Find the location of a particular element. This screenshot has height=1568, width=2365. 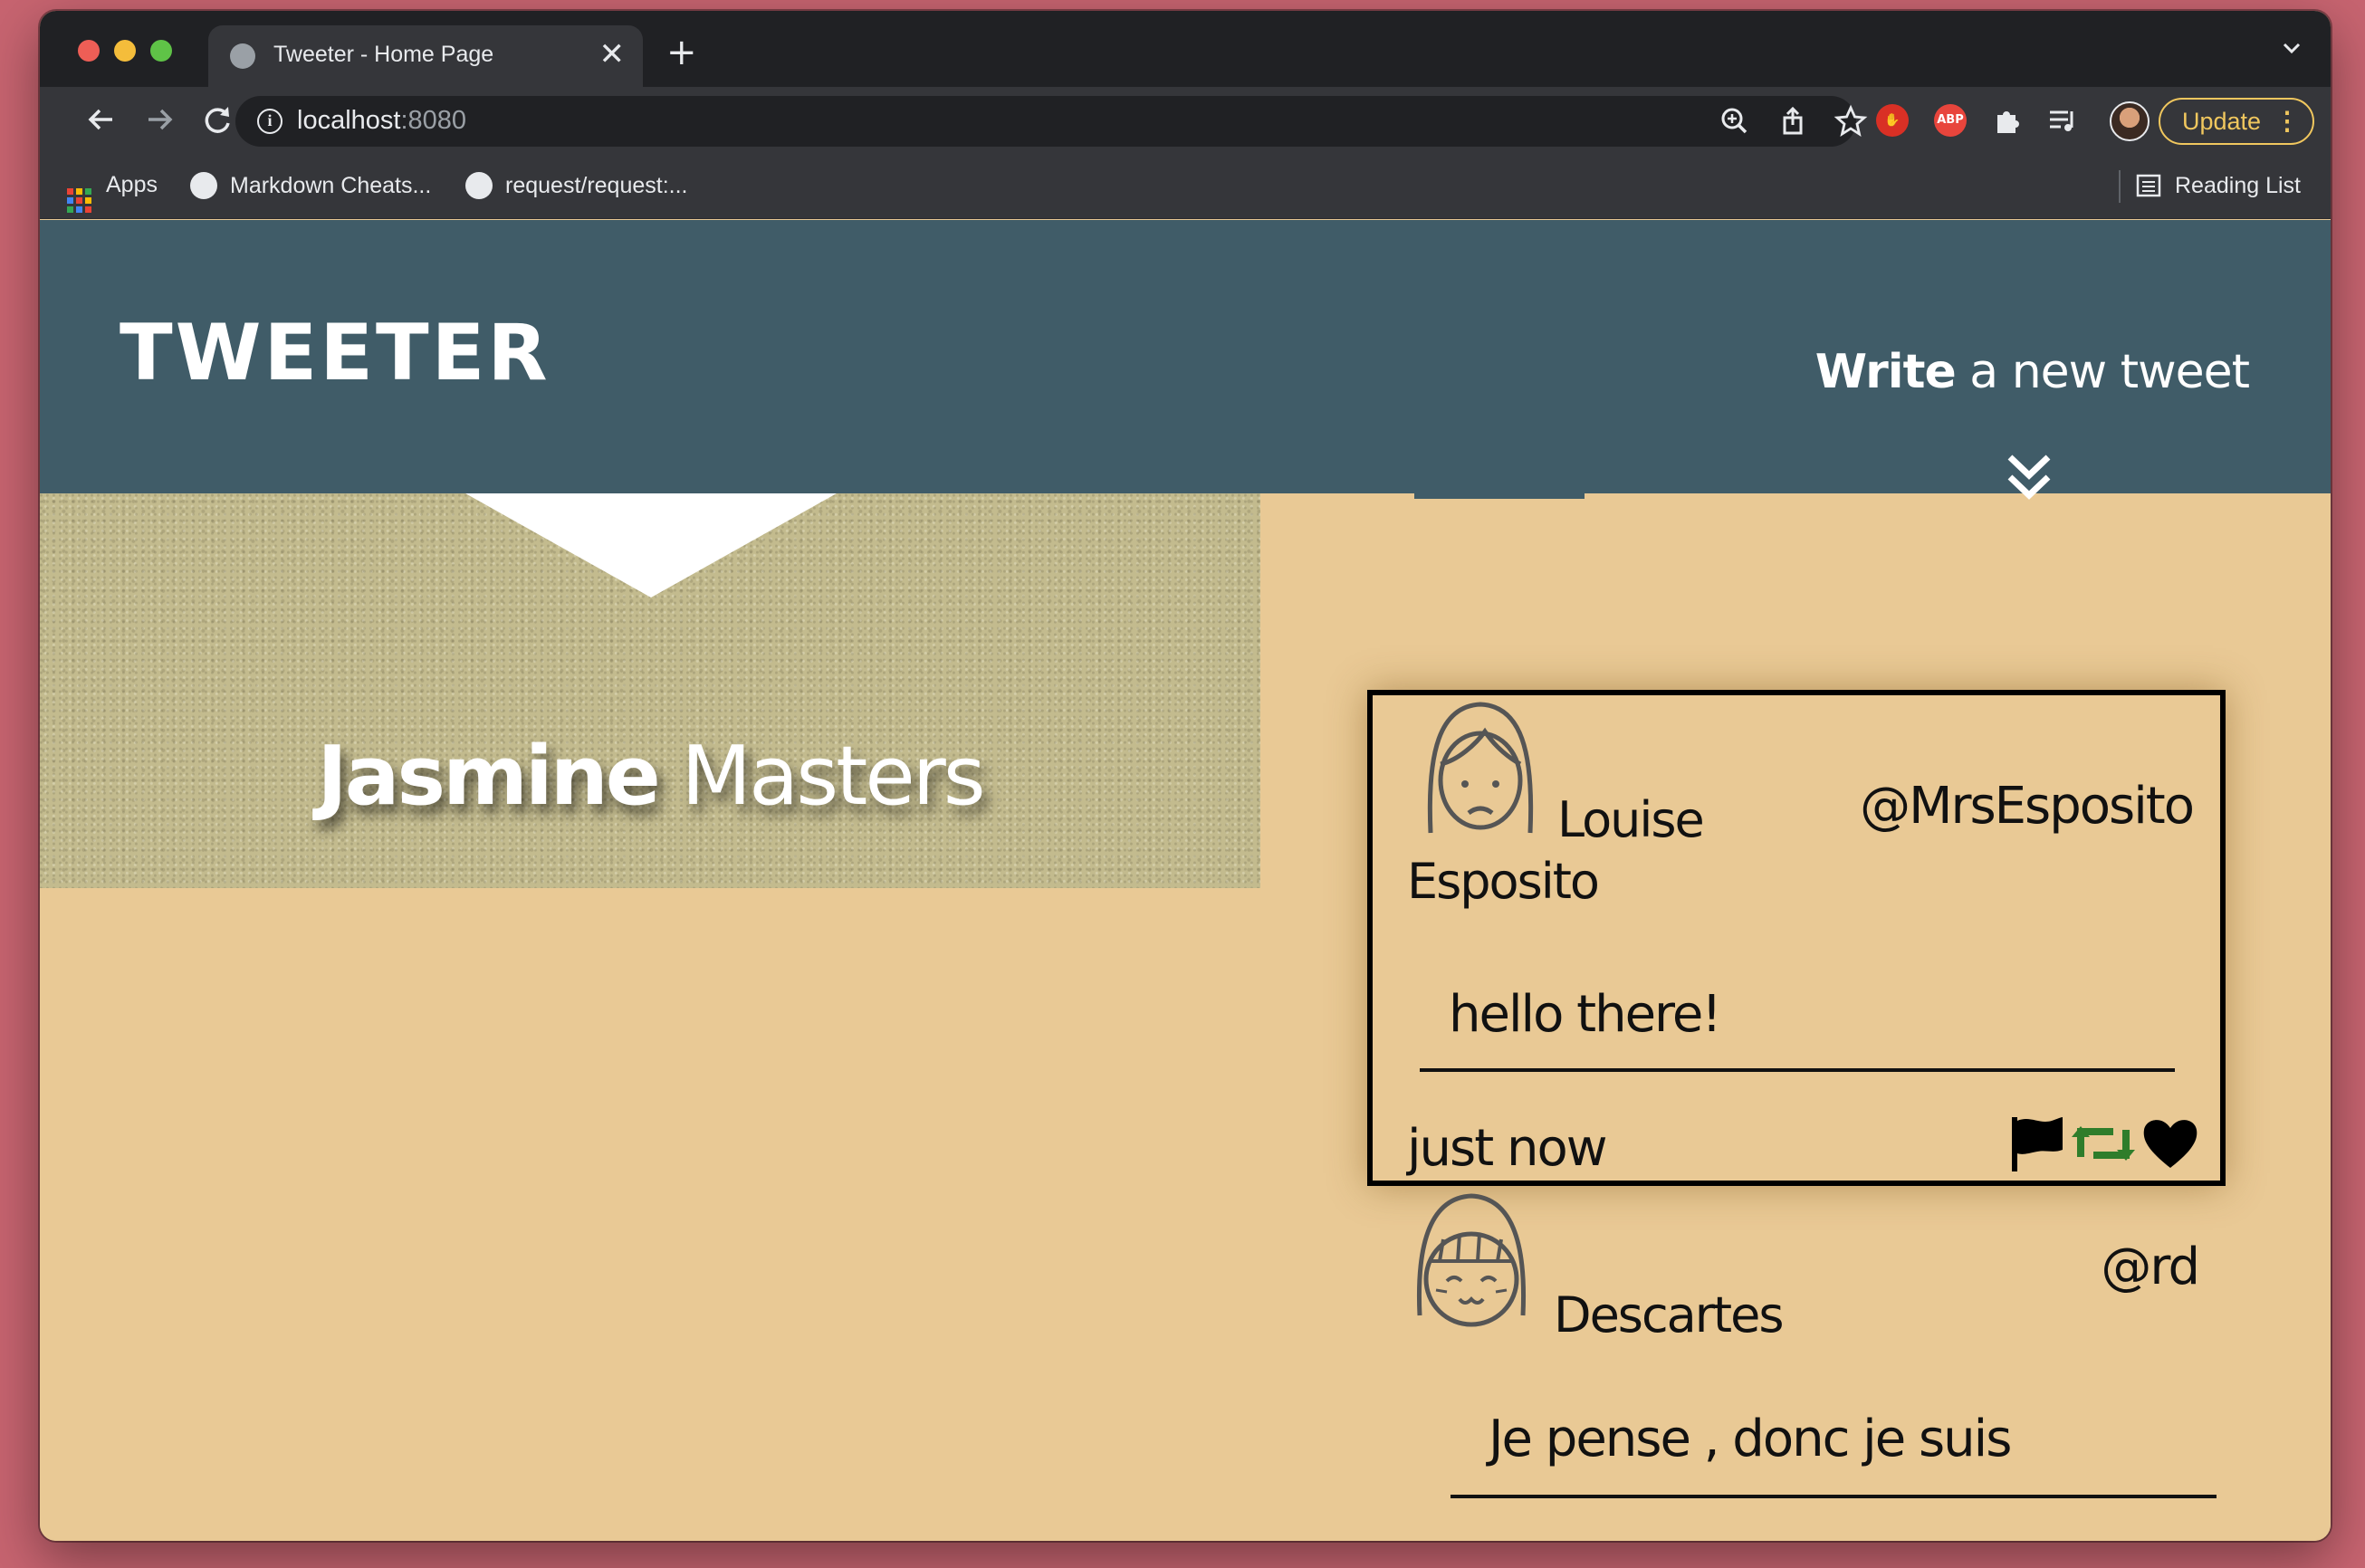

tab-title: Tweeter - Home Page is located at coordinates (383, 54).